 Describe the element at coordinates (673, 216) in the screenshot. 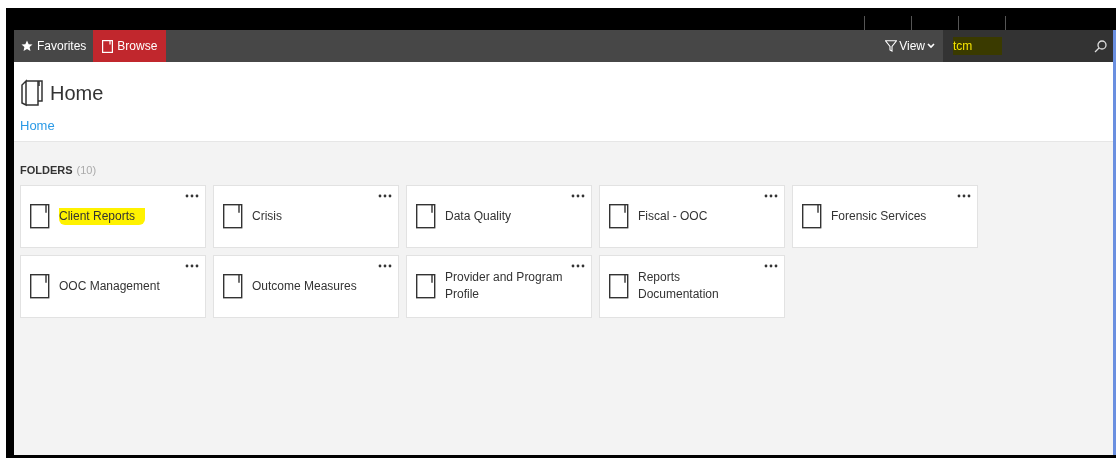

I see `folder-name: Fiscal - OOC` at that location.